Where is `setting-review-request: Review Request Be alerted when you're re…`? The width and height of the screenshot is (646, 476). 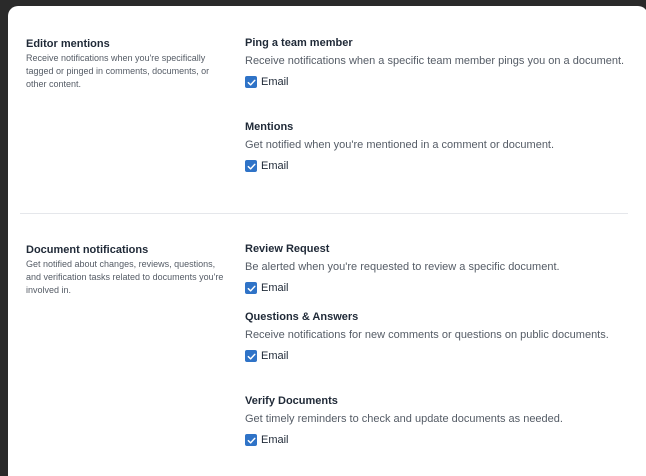 setting-review-request: Review Request Be alerted when you're re… is located at coordinates (435, 268).